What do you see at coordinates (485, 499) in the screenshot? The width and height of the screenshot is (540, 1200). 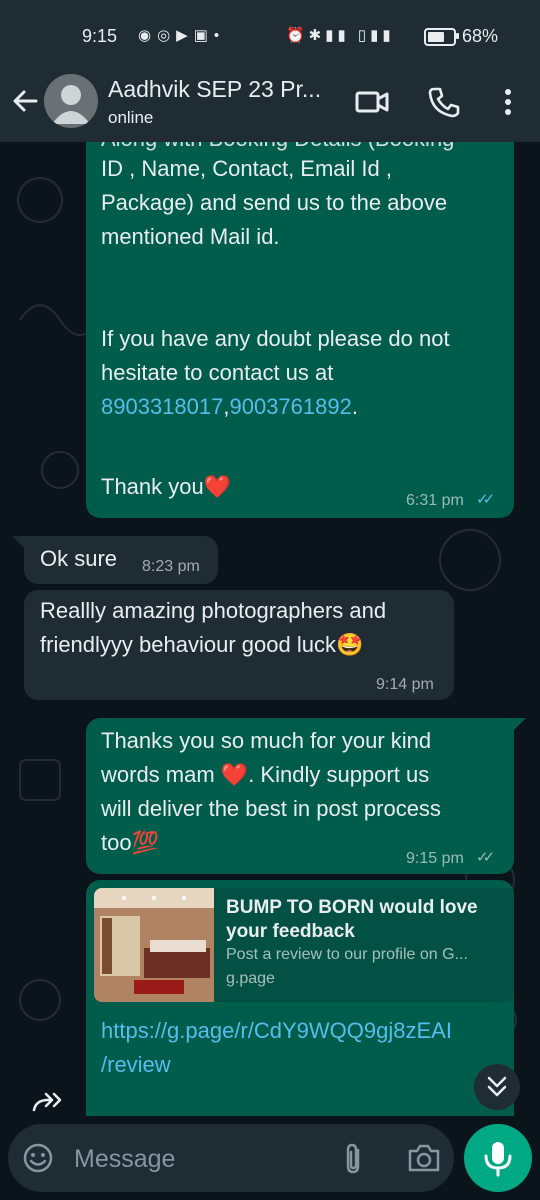 I see `read-receipt-icon: ✓✓` at bounding box center [485, 499].